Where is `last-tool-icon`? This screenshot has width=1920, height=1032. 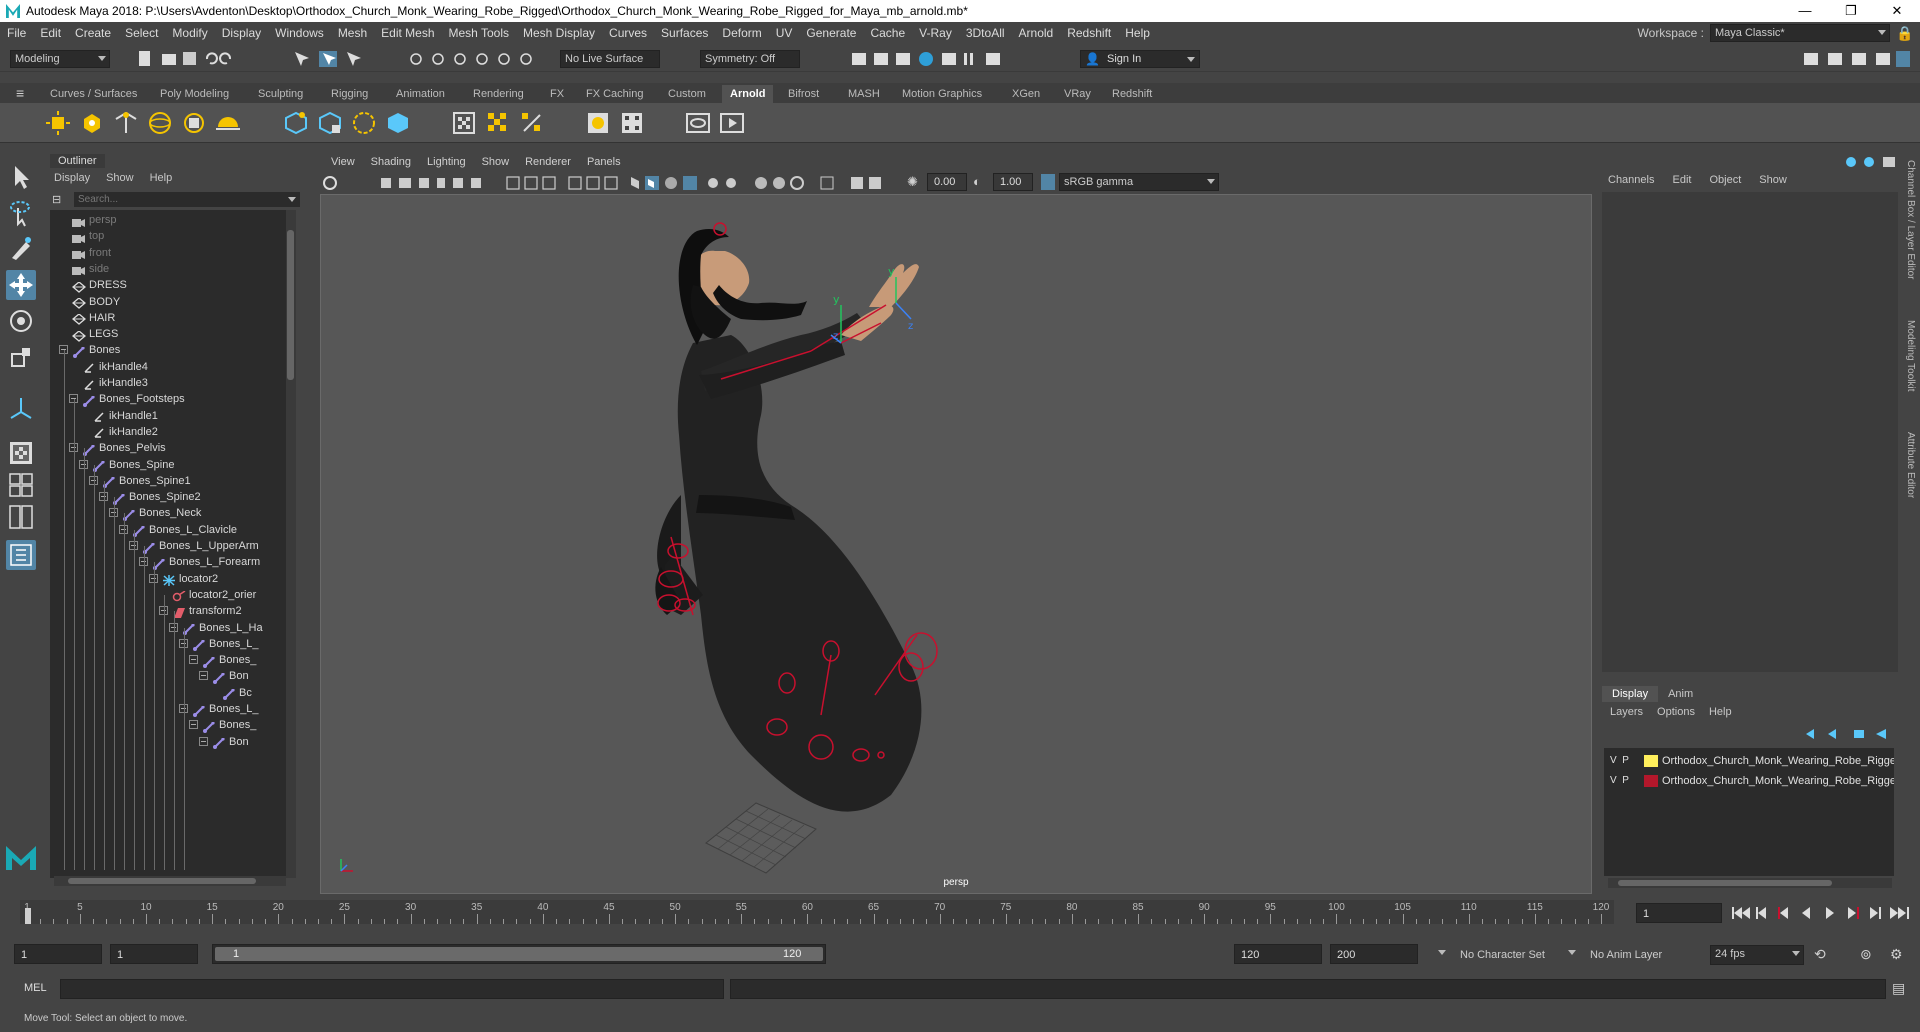
last-tool-icon is located at coordinates (21, 409).